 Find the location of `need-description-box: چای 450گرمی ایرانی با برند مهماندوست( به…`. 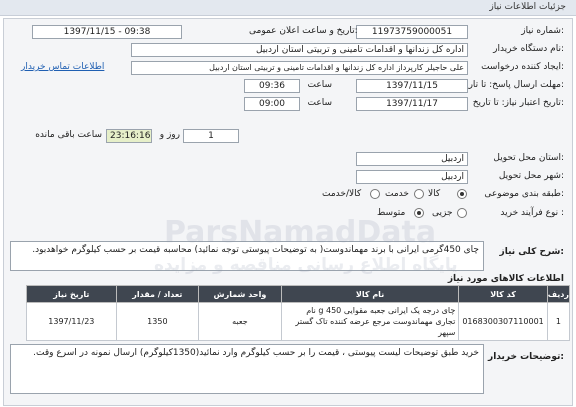

need-description-box: چای 450گرمی ایرانی با برند مهماندوست( به… is located at coordinates (247, 256).